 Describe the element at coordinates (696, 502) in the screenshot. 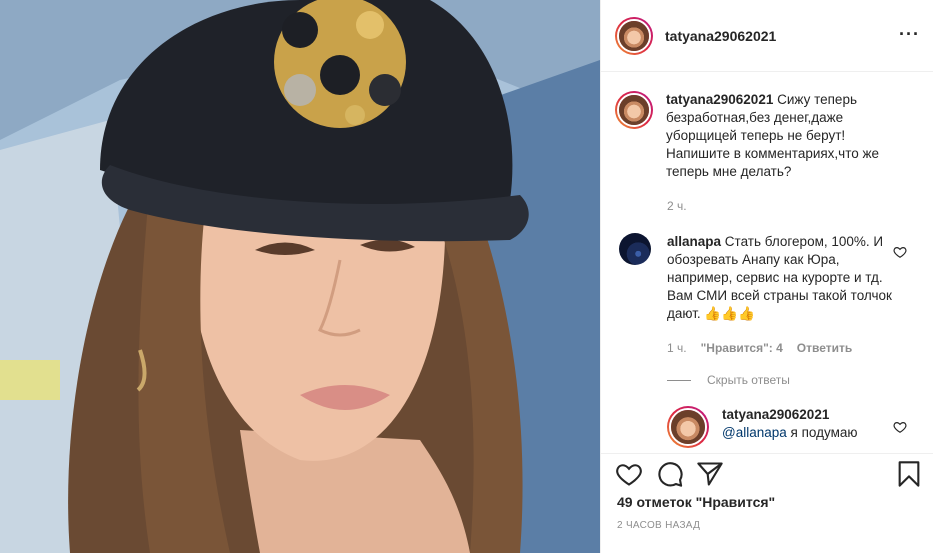

I see `likes-count: 49 отметок "Нравится"` at that location.